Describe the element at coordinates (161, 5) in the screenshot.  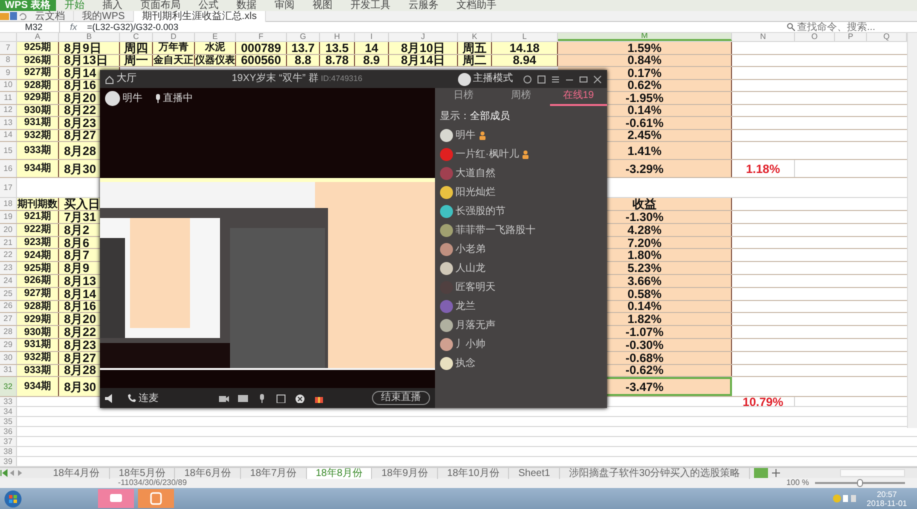
I see `menu-tab: 页面布局` at that location.